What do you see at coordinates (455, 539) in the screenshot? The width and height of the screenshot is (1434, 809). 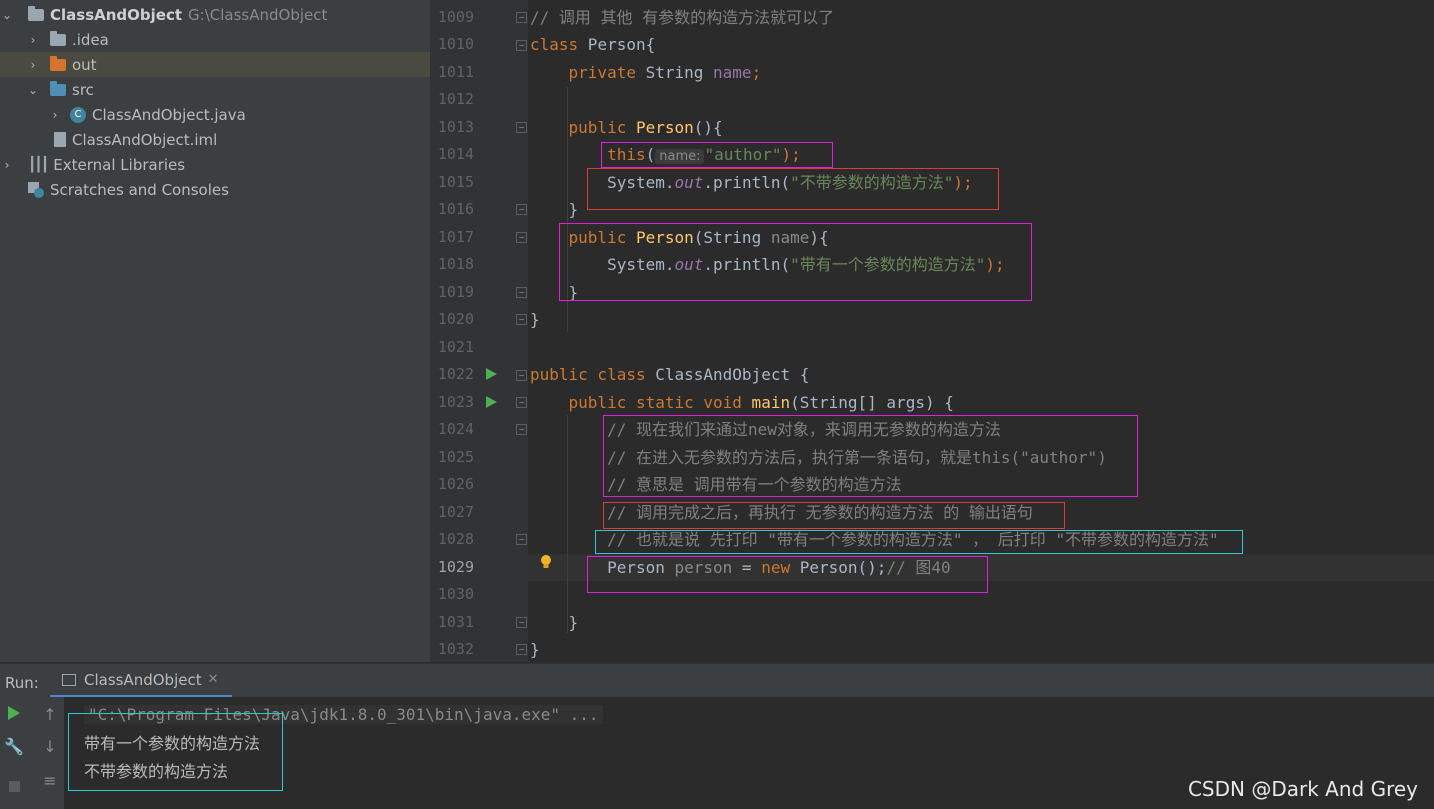 I see `line-number: 1028` at bounding box center [455, 539].